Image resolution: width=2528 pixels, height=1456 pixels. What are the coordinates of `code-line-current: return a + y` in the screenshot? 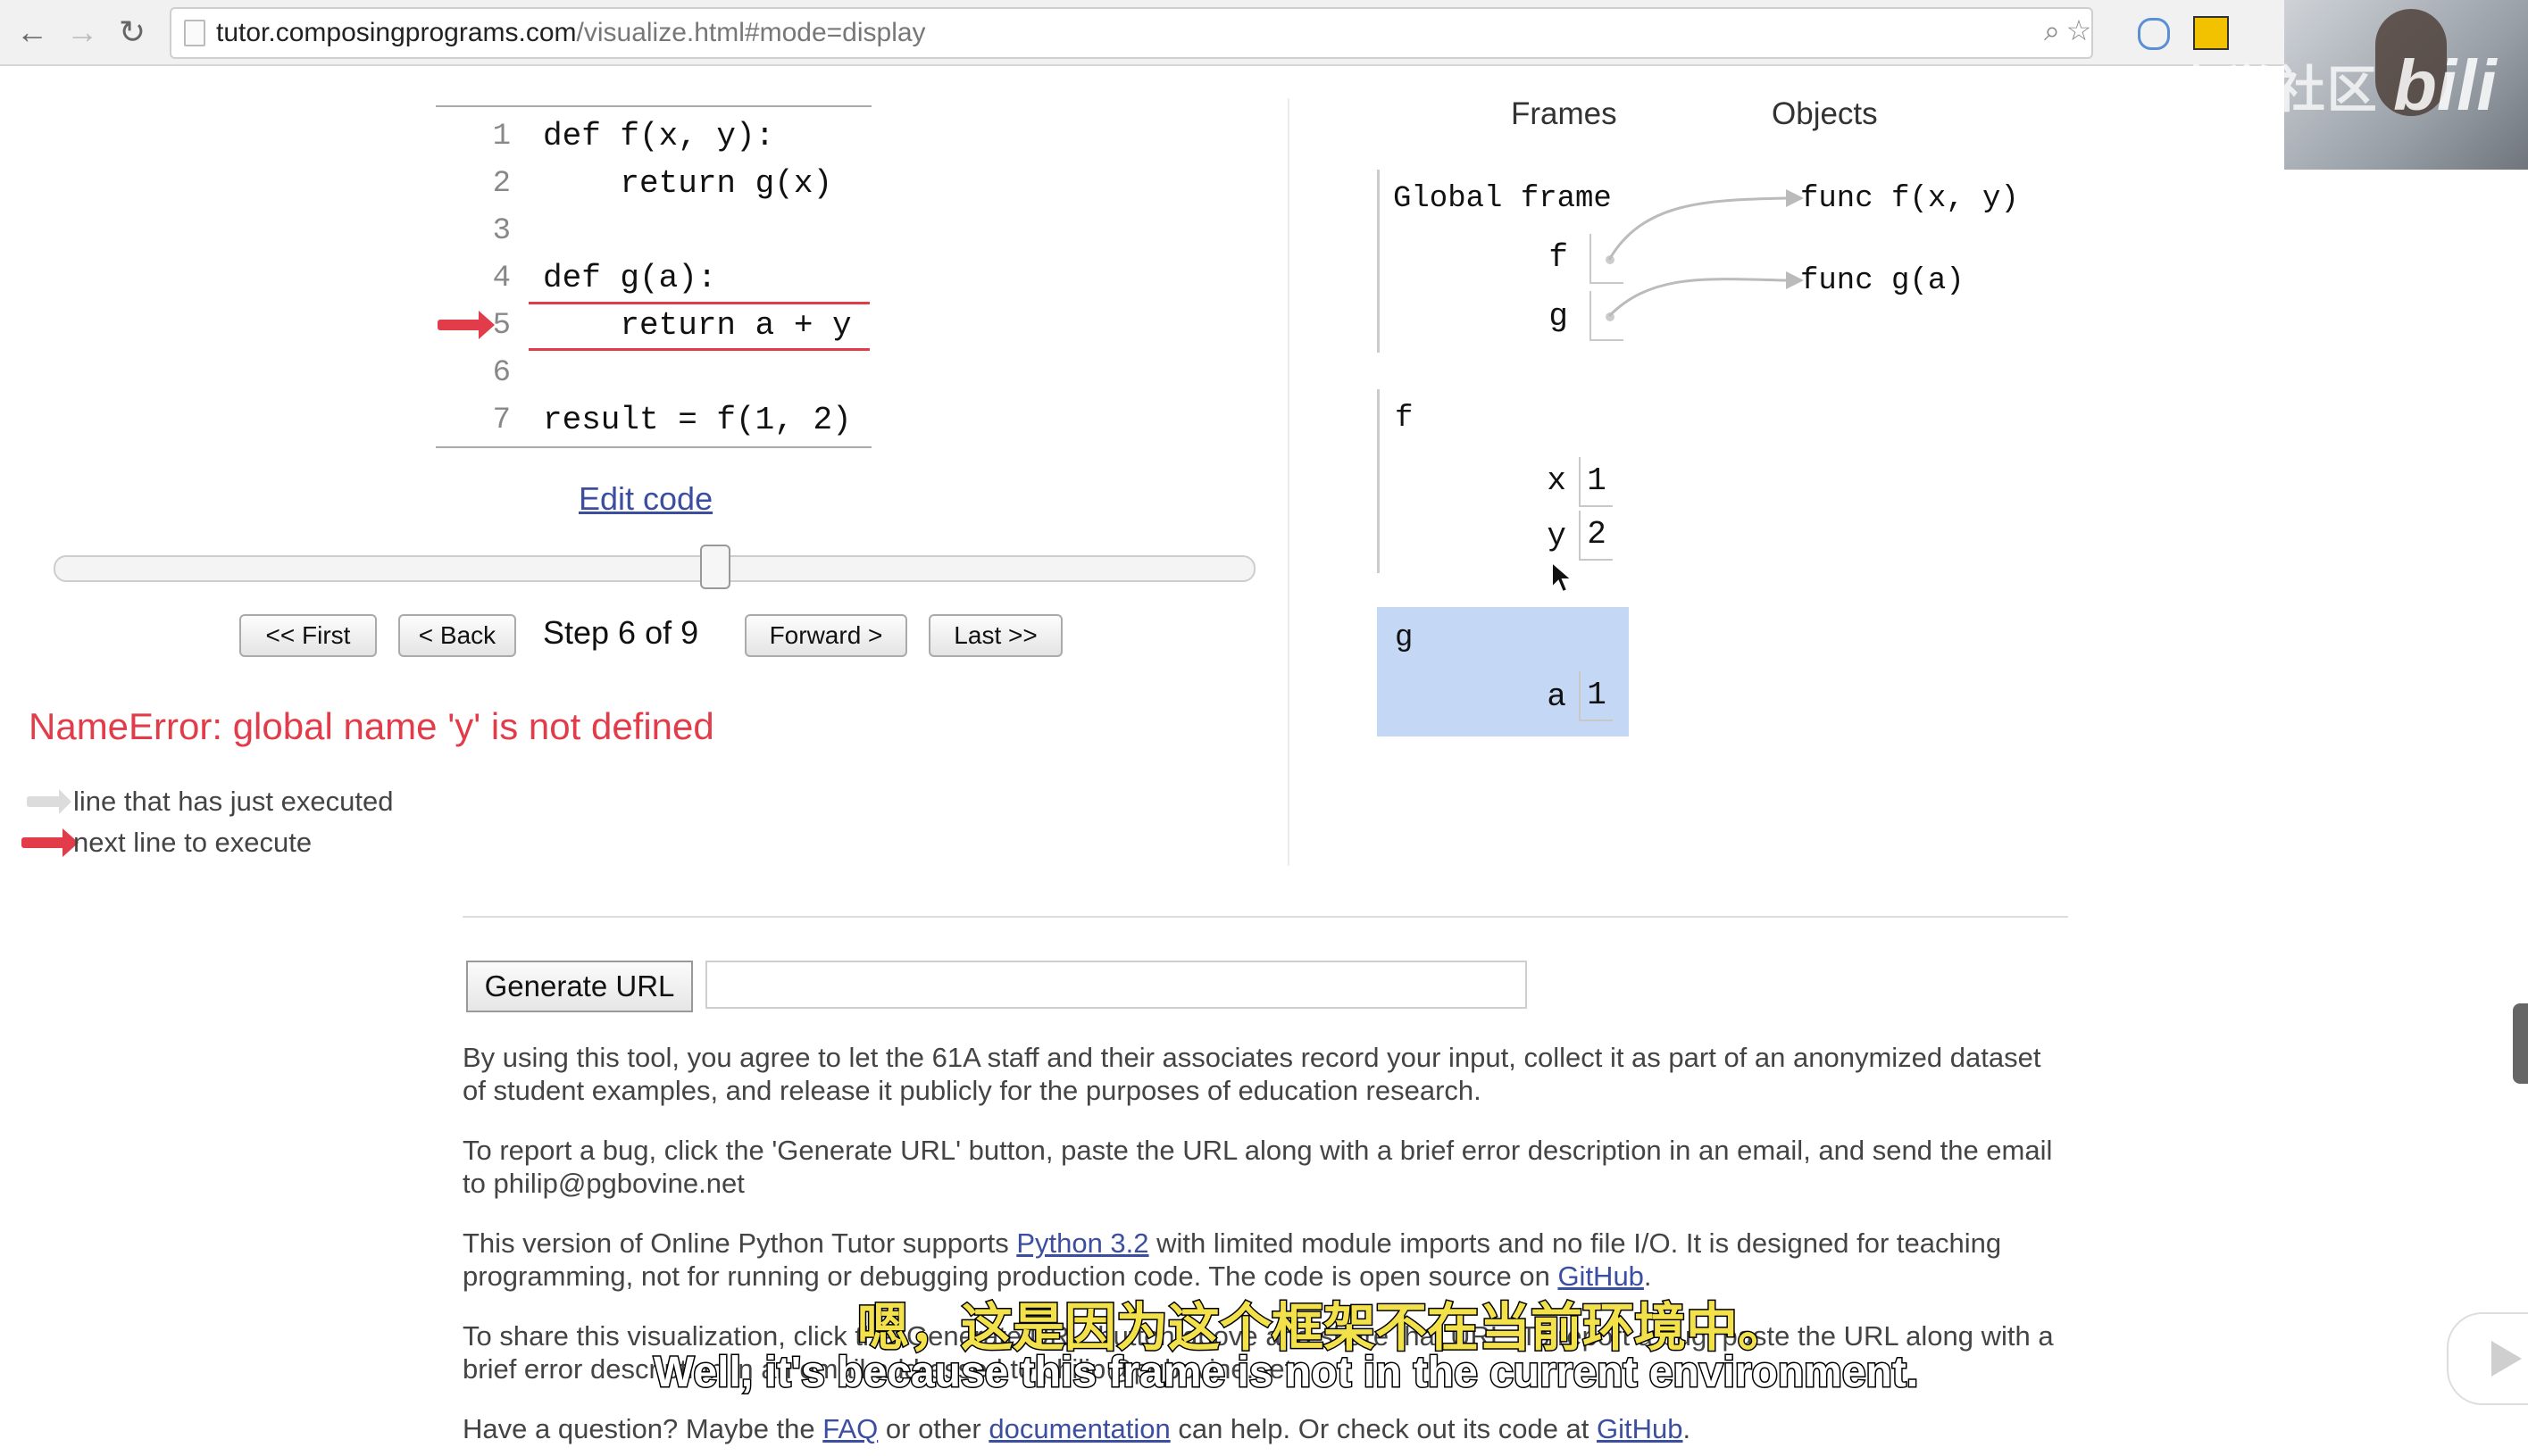 It's located at (697, 325).